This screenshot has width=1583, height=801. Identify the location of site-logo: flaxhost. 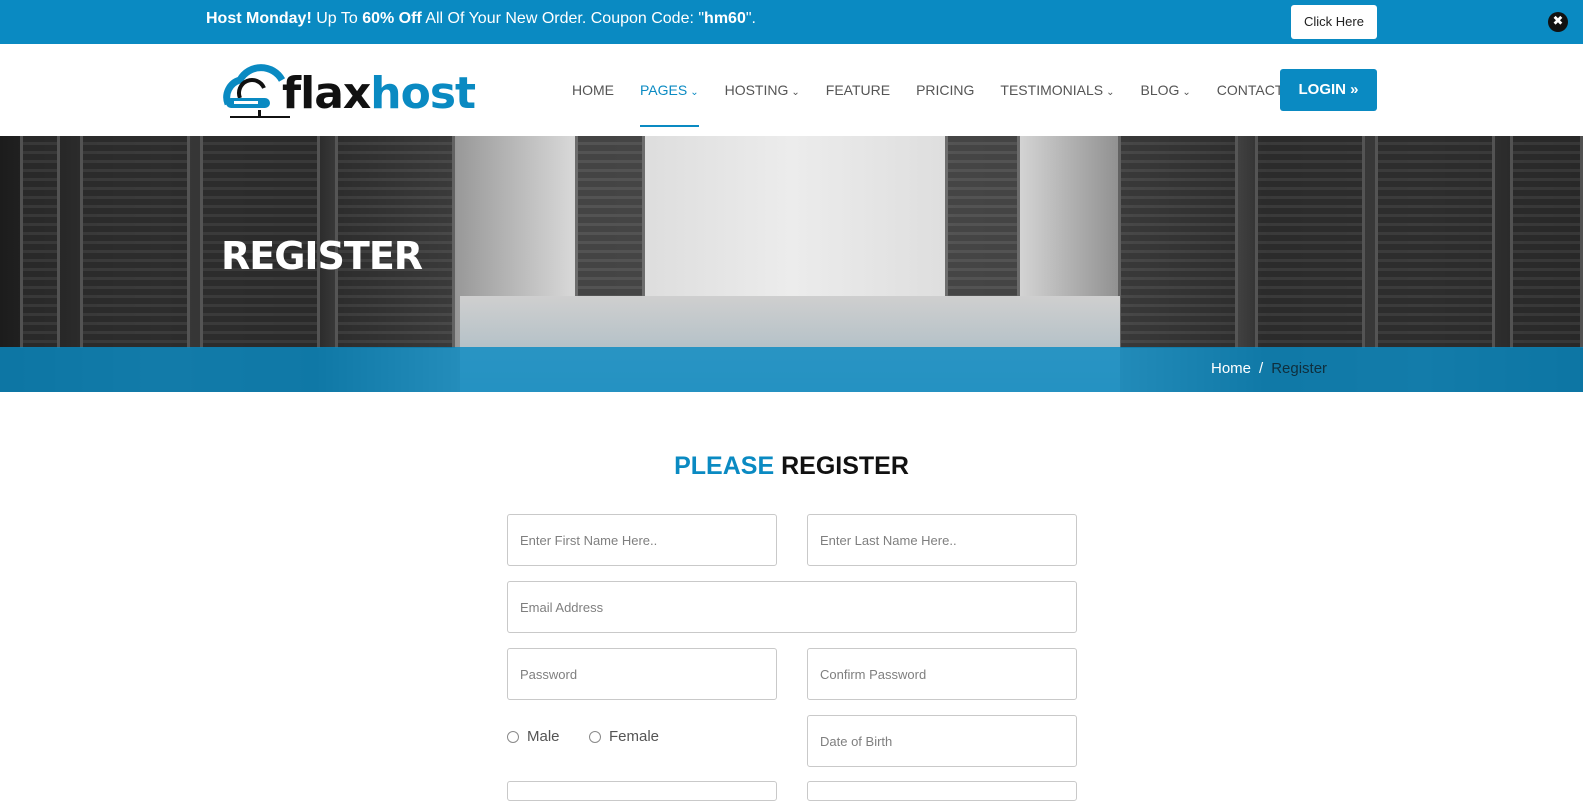
(348, 91).